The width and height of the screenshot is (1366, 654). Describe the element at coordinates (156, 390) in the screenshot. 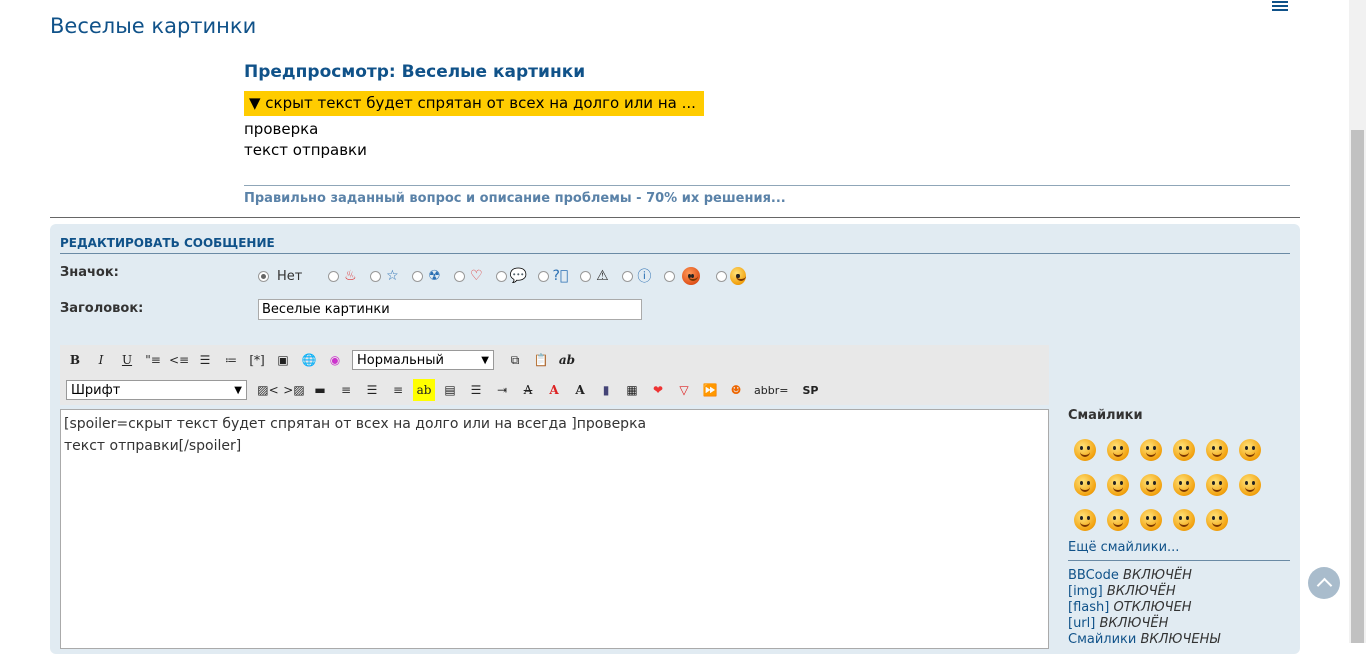

I see `font-family-select: Шрифт ▼` at that location.